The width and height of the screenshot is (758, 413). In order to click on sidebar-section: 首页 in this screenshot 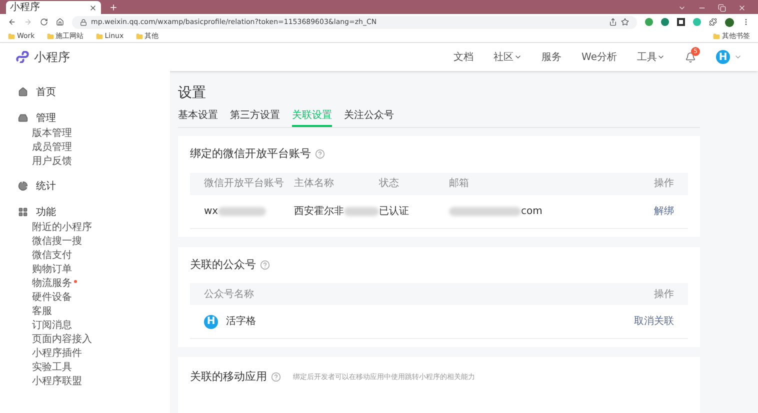, I will do `click(94, 92)`.